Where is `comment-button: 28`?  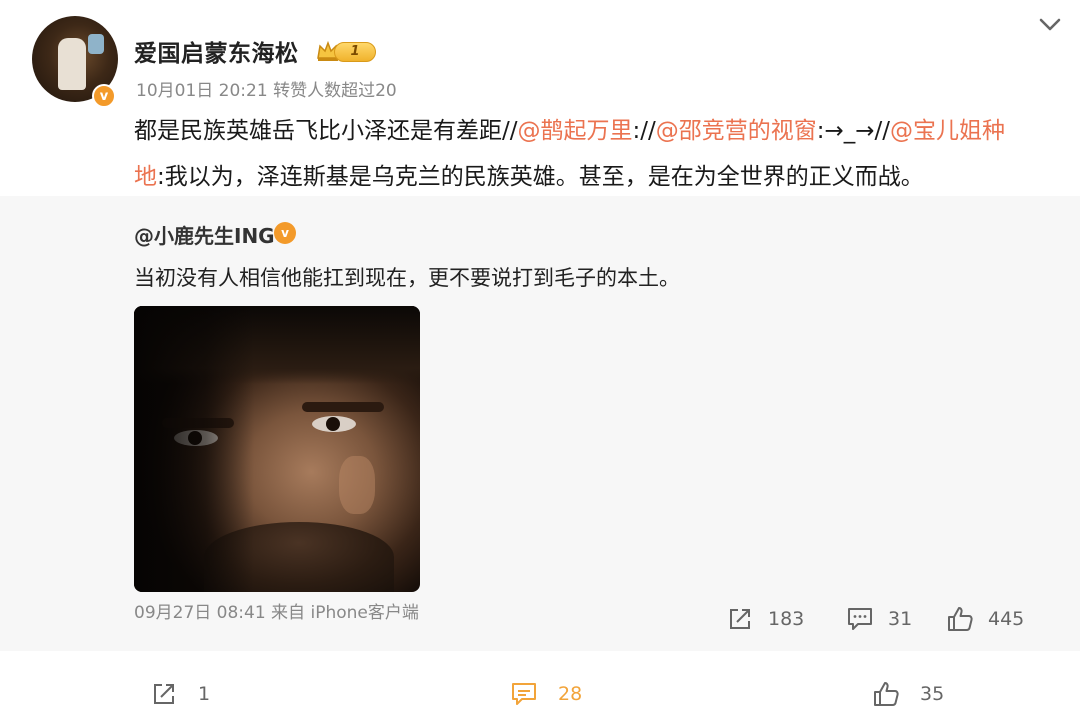 comment-button: 28 is located at coordinates (546, 694).